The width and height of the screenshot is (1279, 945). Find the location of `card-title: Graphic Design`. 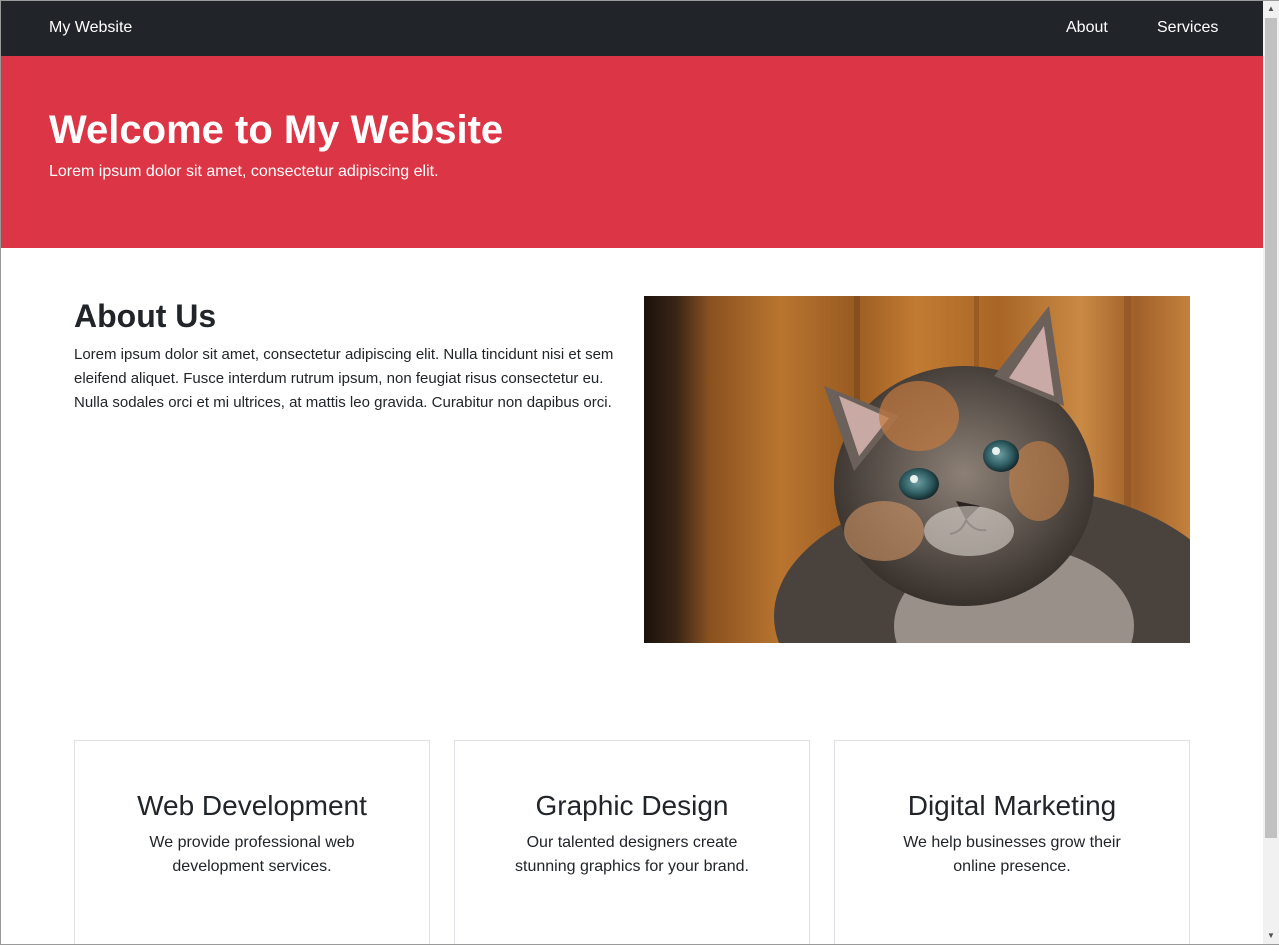

card-title: Graphic Design is located at coordinates (632, 805).